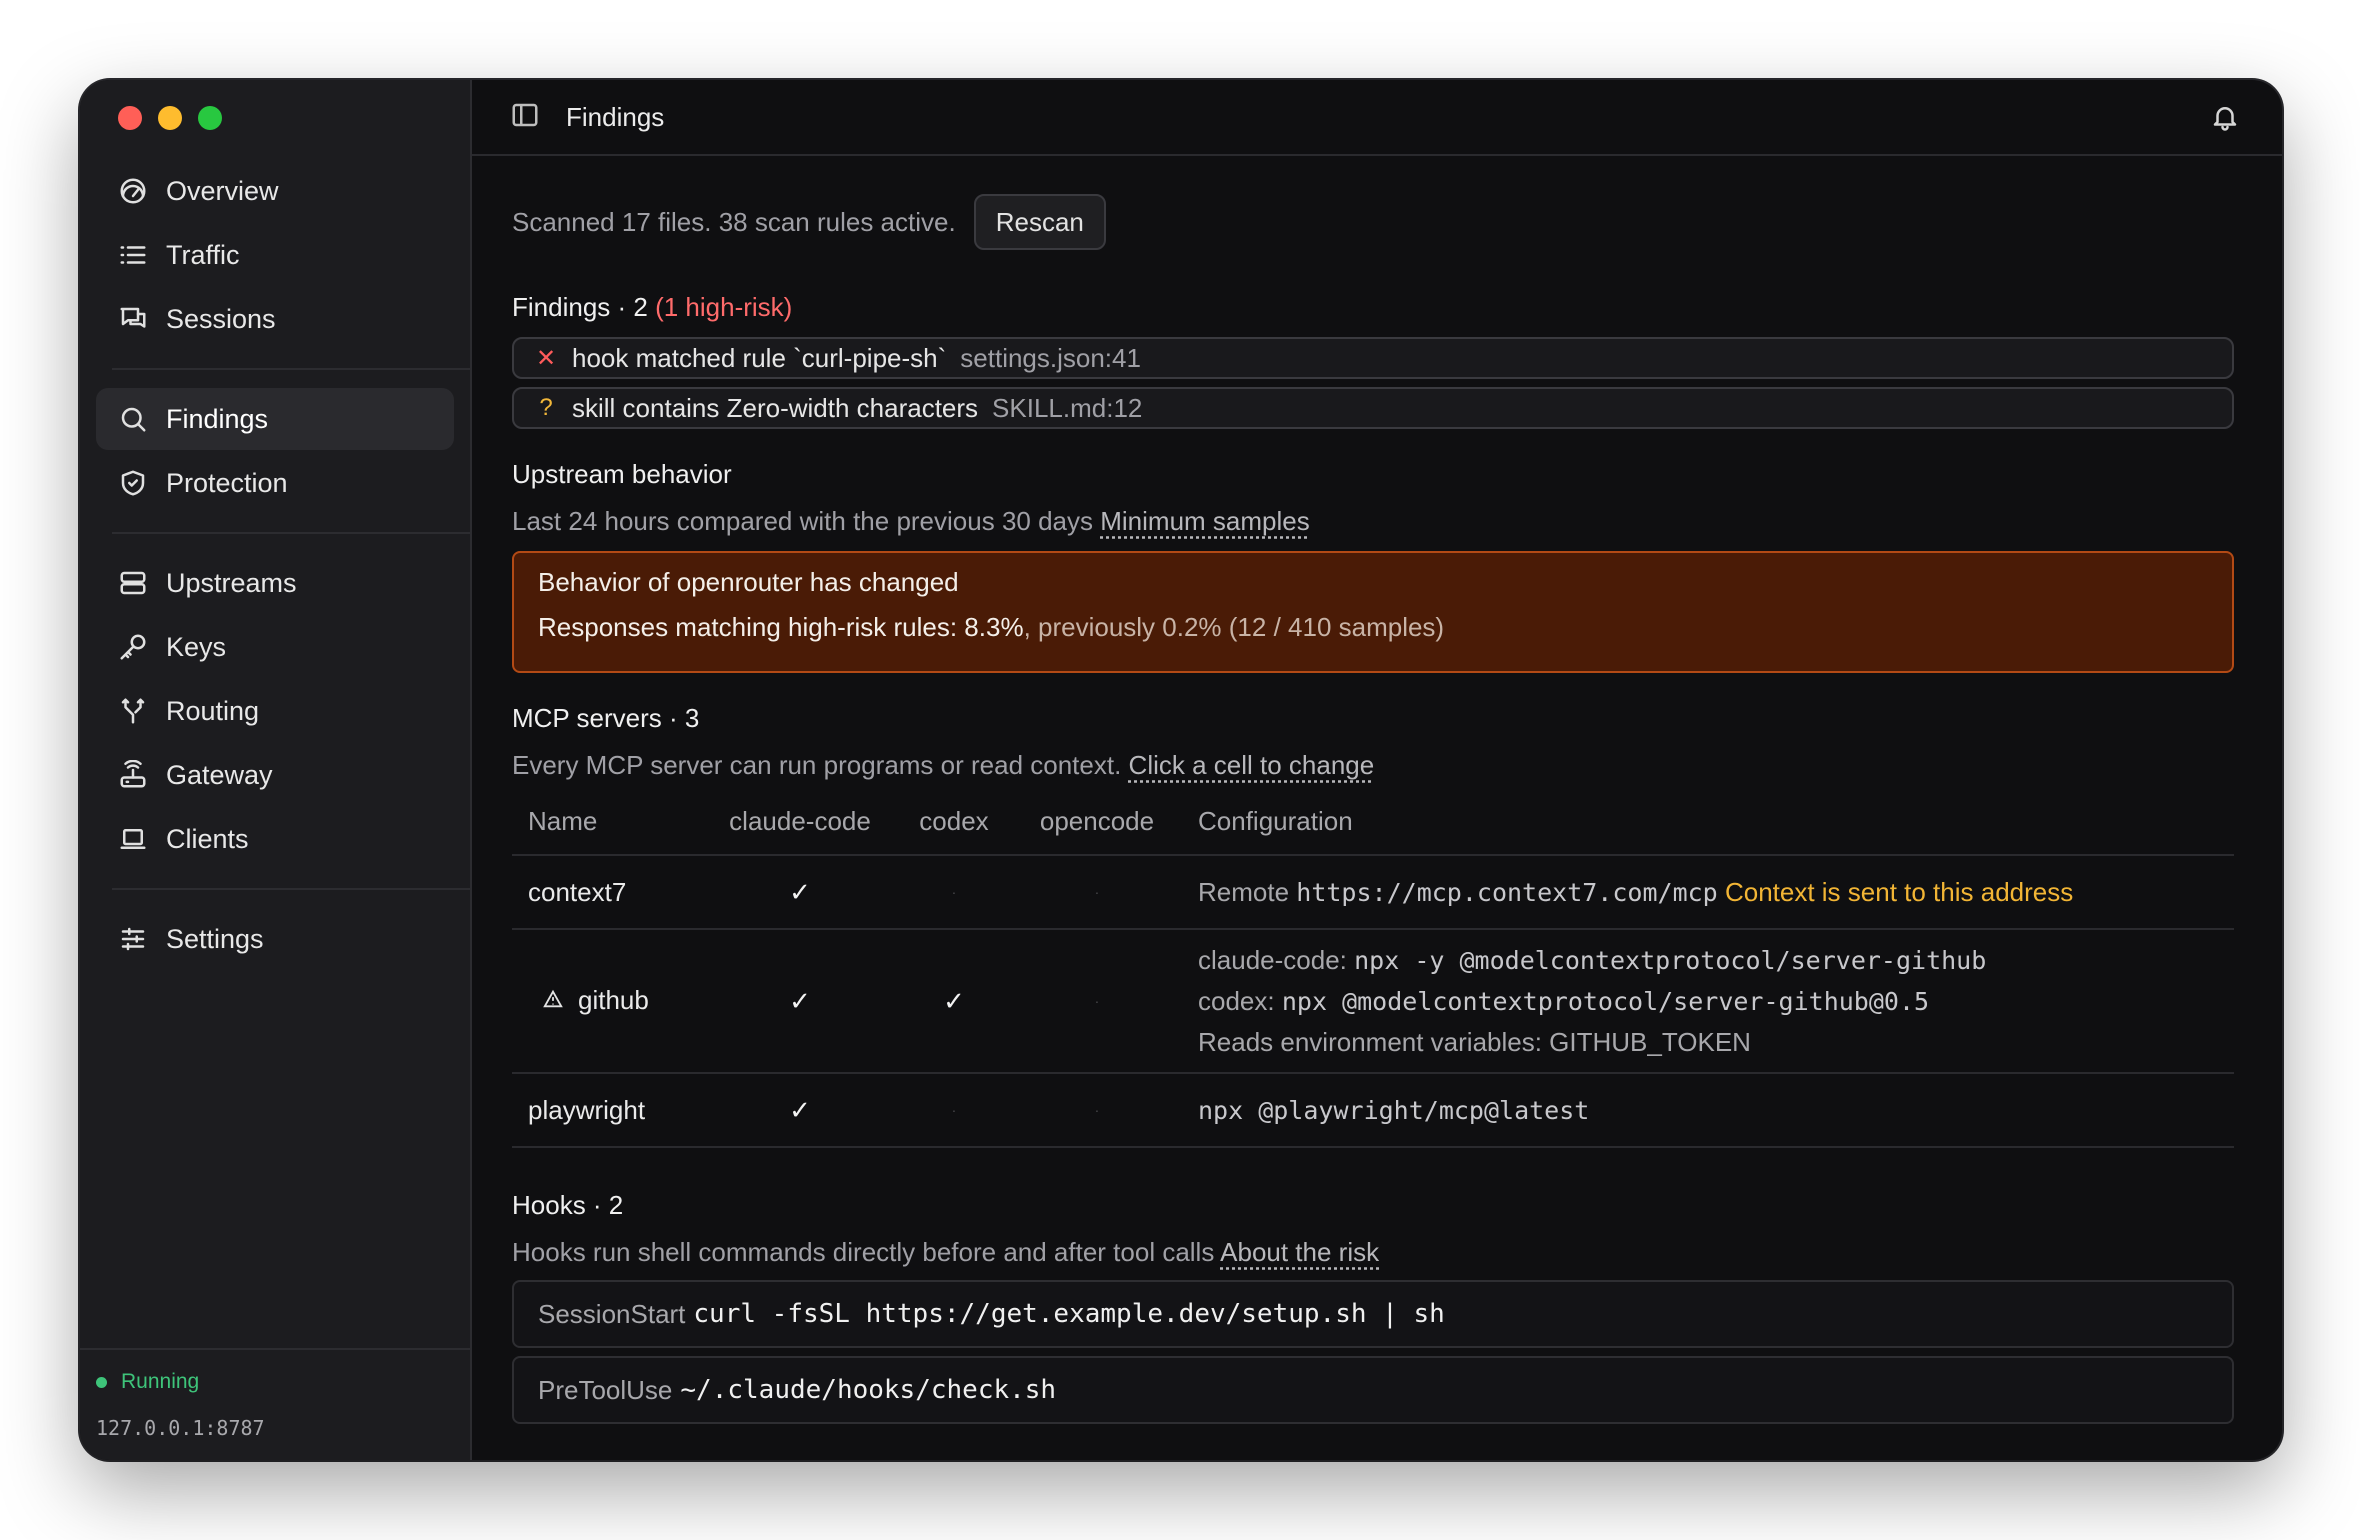 The width and height of the screenshot is (2360, 1540). What do you see at coordinates (210, 118) in the screenshot?
I see `zoom-window-button` at bounding box center [210, 118].